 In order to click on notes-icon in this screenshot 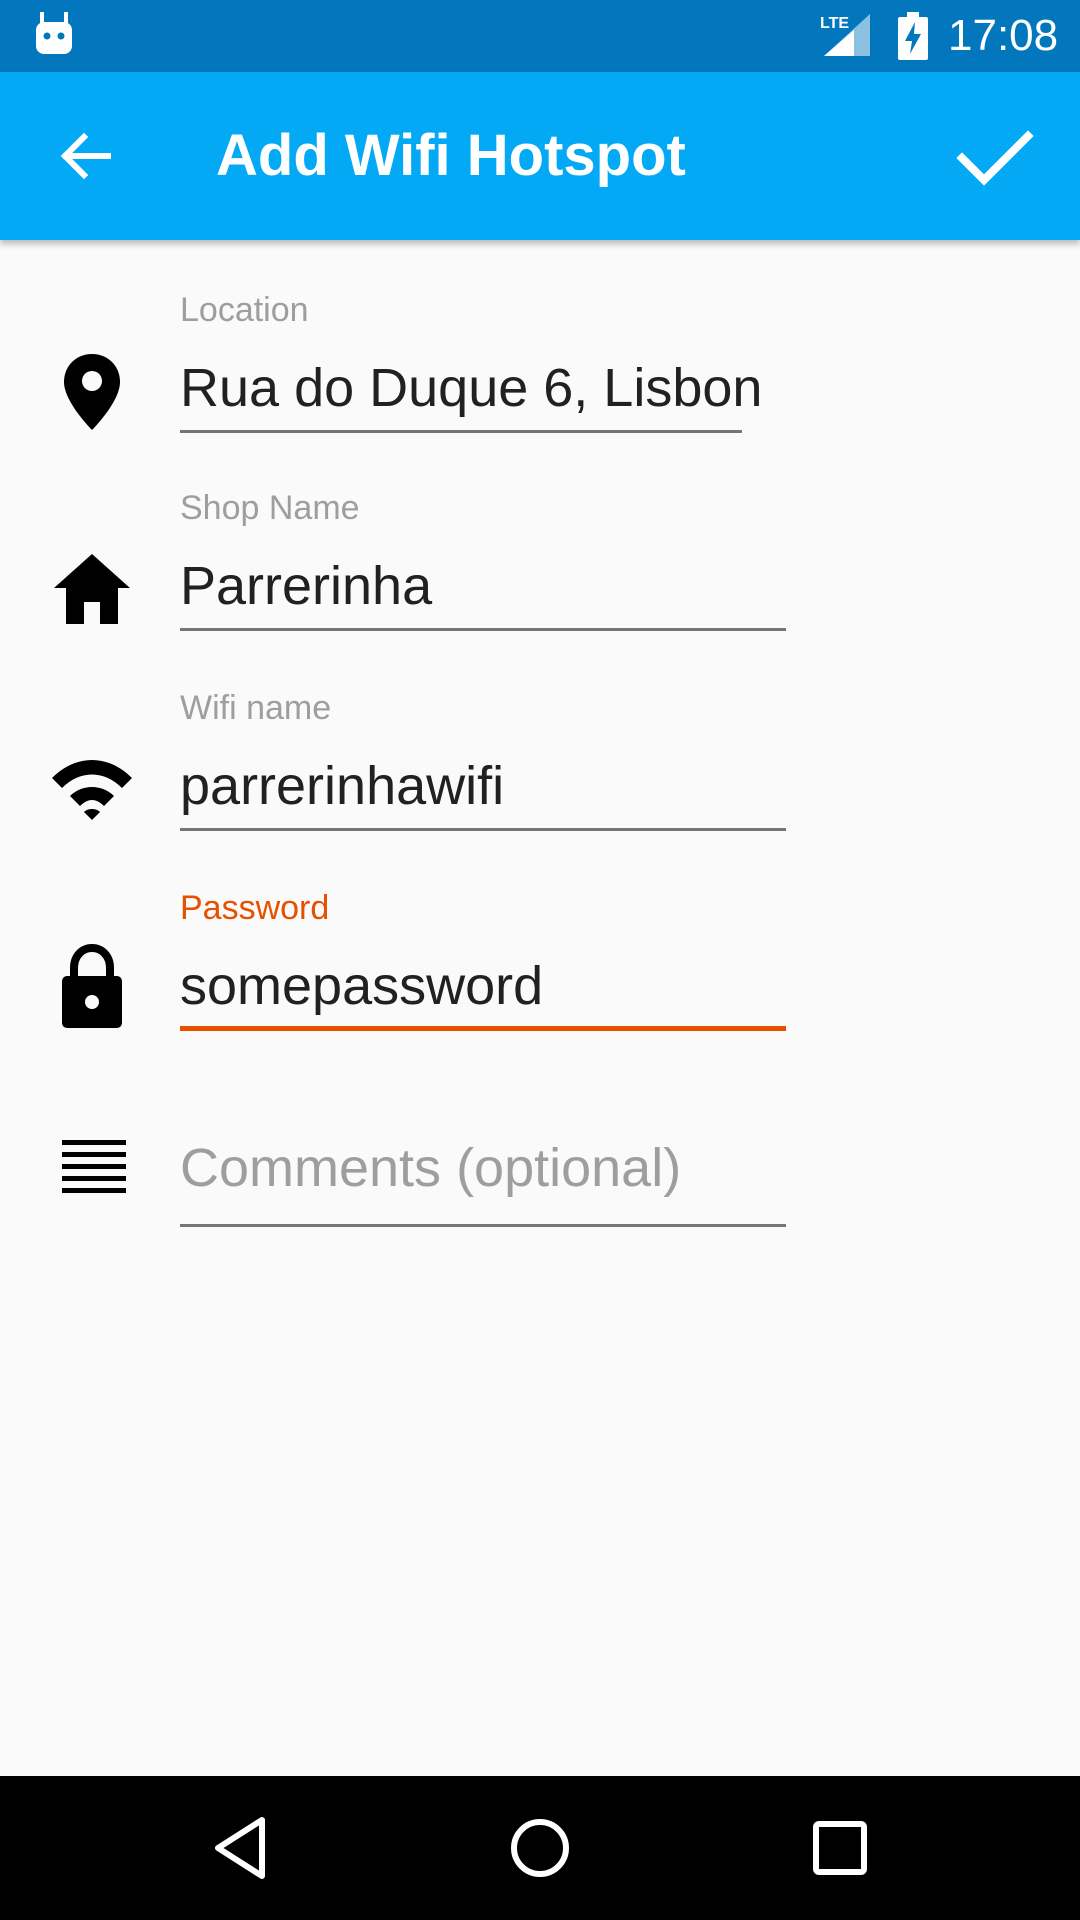, I will do `click(94, 1166)`.